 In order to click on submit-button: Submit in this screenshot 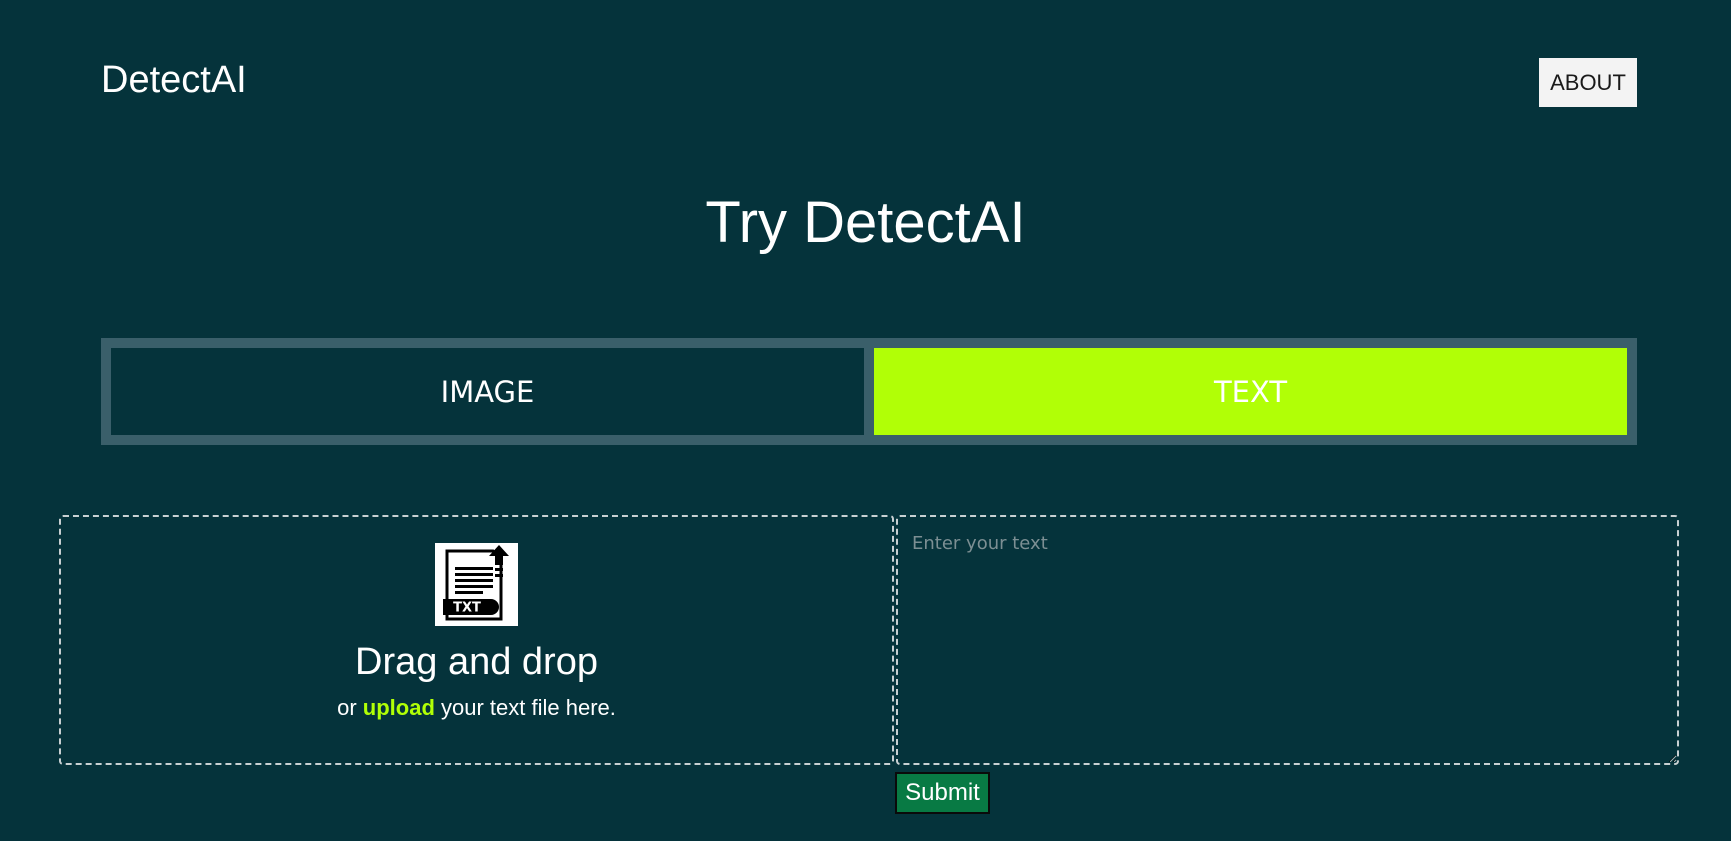, I will do `click(942, 793)`.